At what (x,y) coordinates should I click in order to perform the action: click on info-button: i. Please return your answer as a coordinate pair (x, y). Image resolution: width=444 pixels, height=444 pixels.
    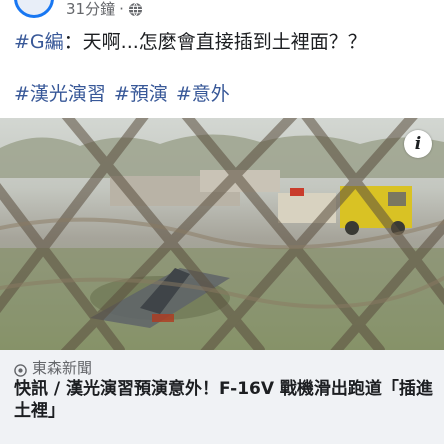
    Looking at the image, I should click on (418, 144).